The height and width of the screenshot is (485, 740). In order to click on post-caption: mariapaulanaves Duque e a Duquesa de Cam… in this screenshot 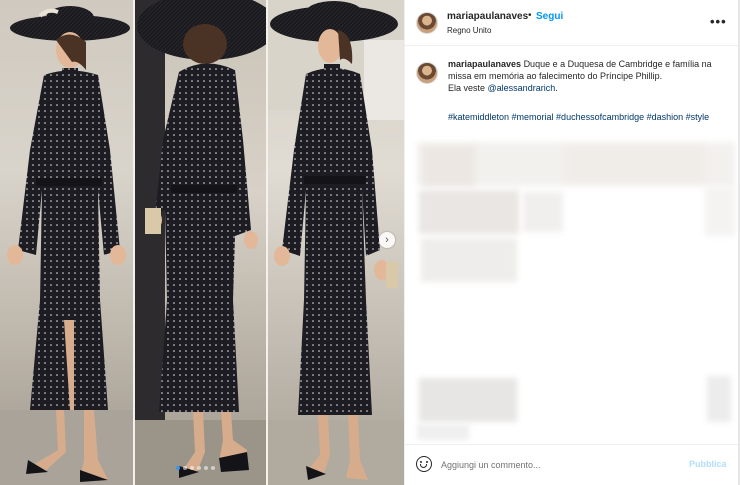, I will do `click(591, 76)`.